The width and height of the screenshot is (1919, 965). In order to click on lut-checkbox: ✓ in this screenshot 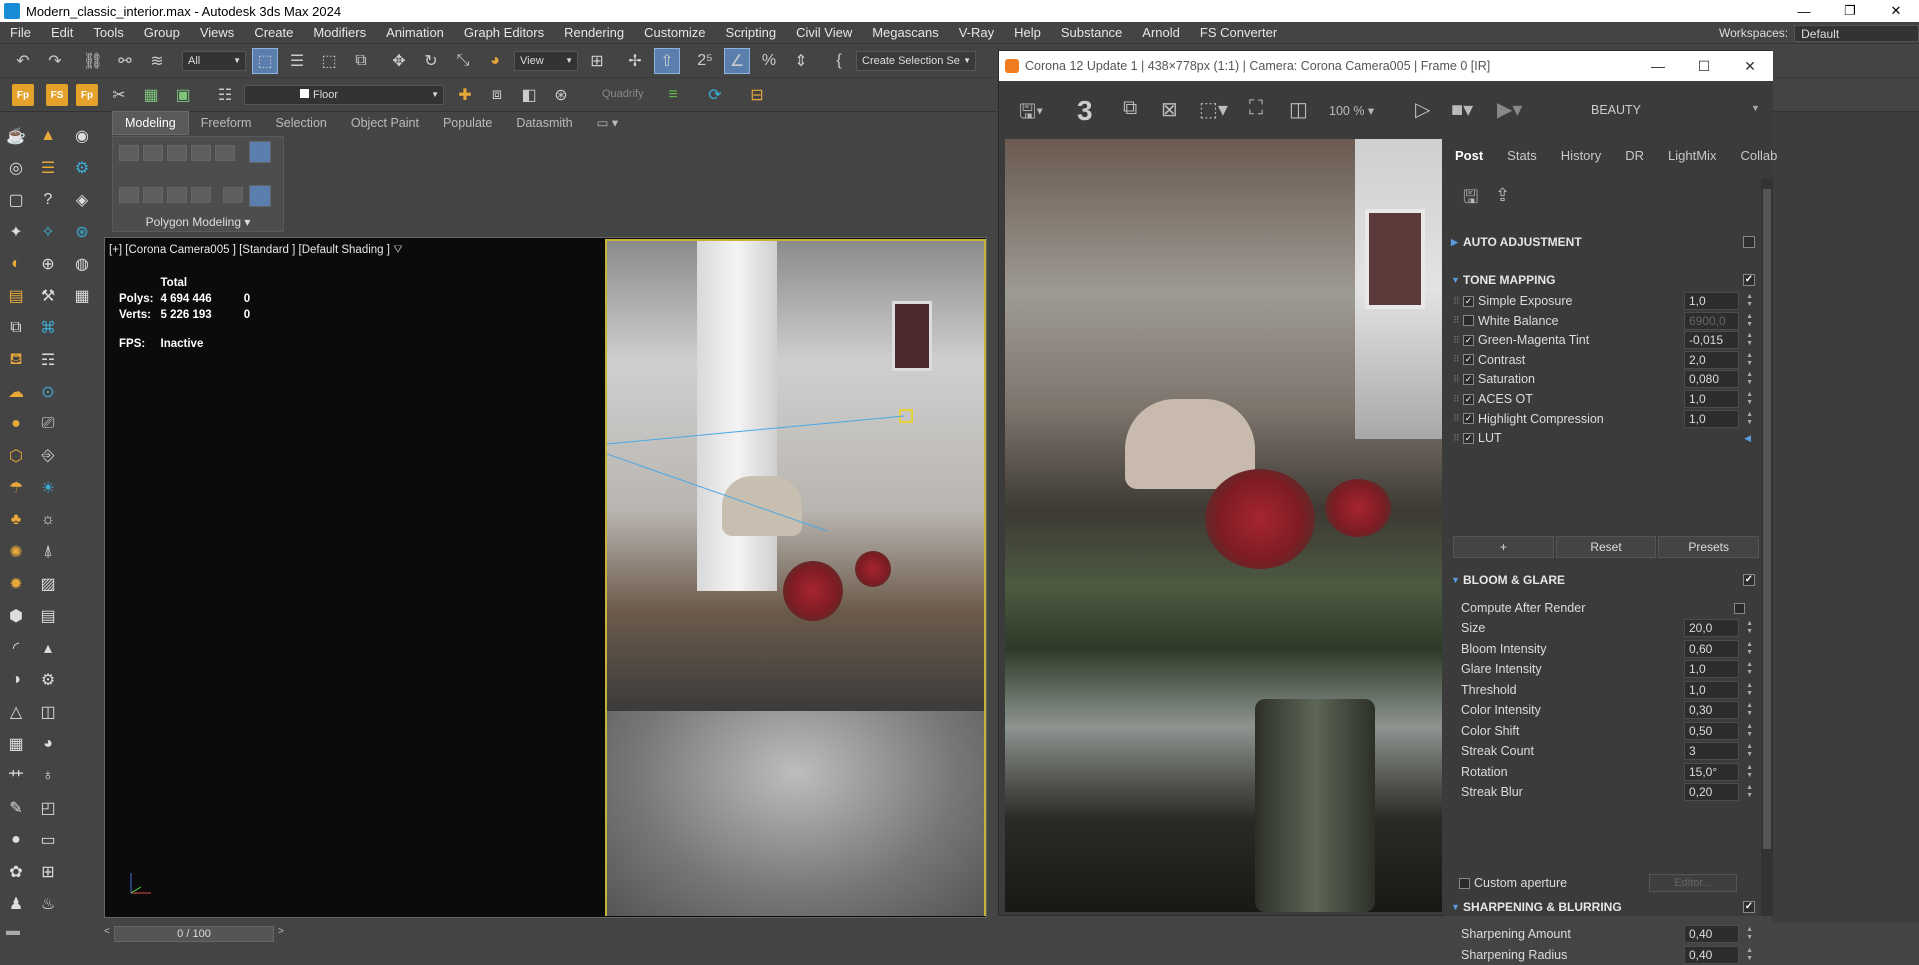, I will do `click(1468, 438)`.